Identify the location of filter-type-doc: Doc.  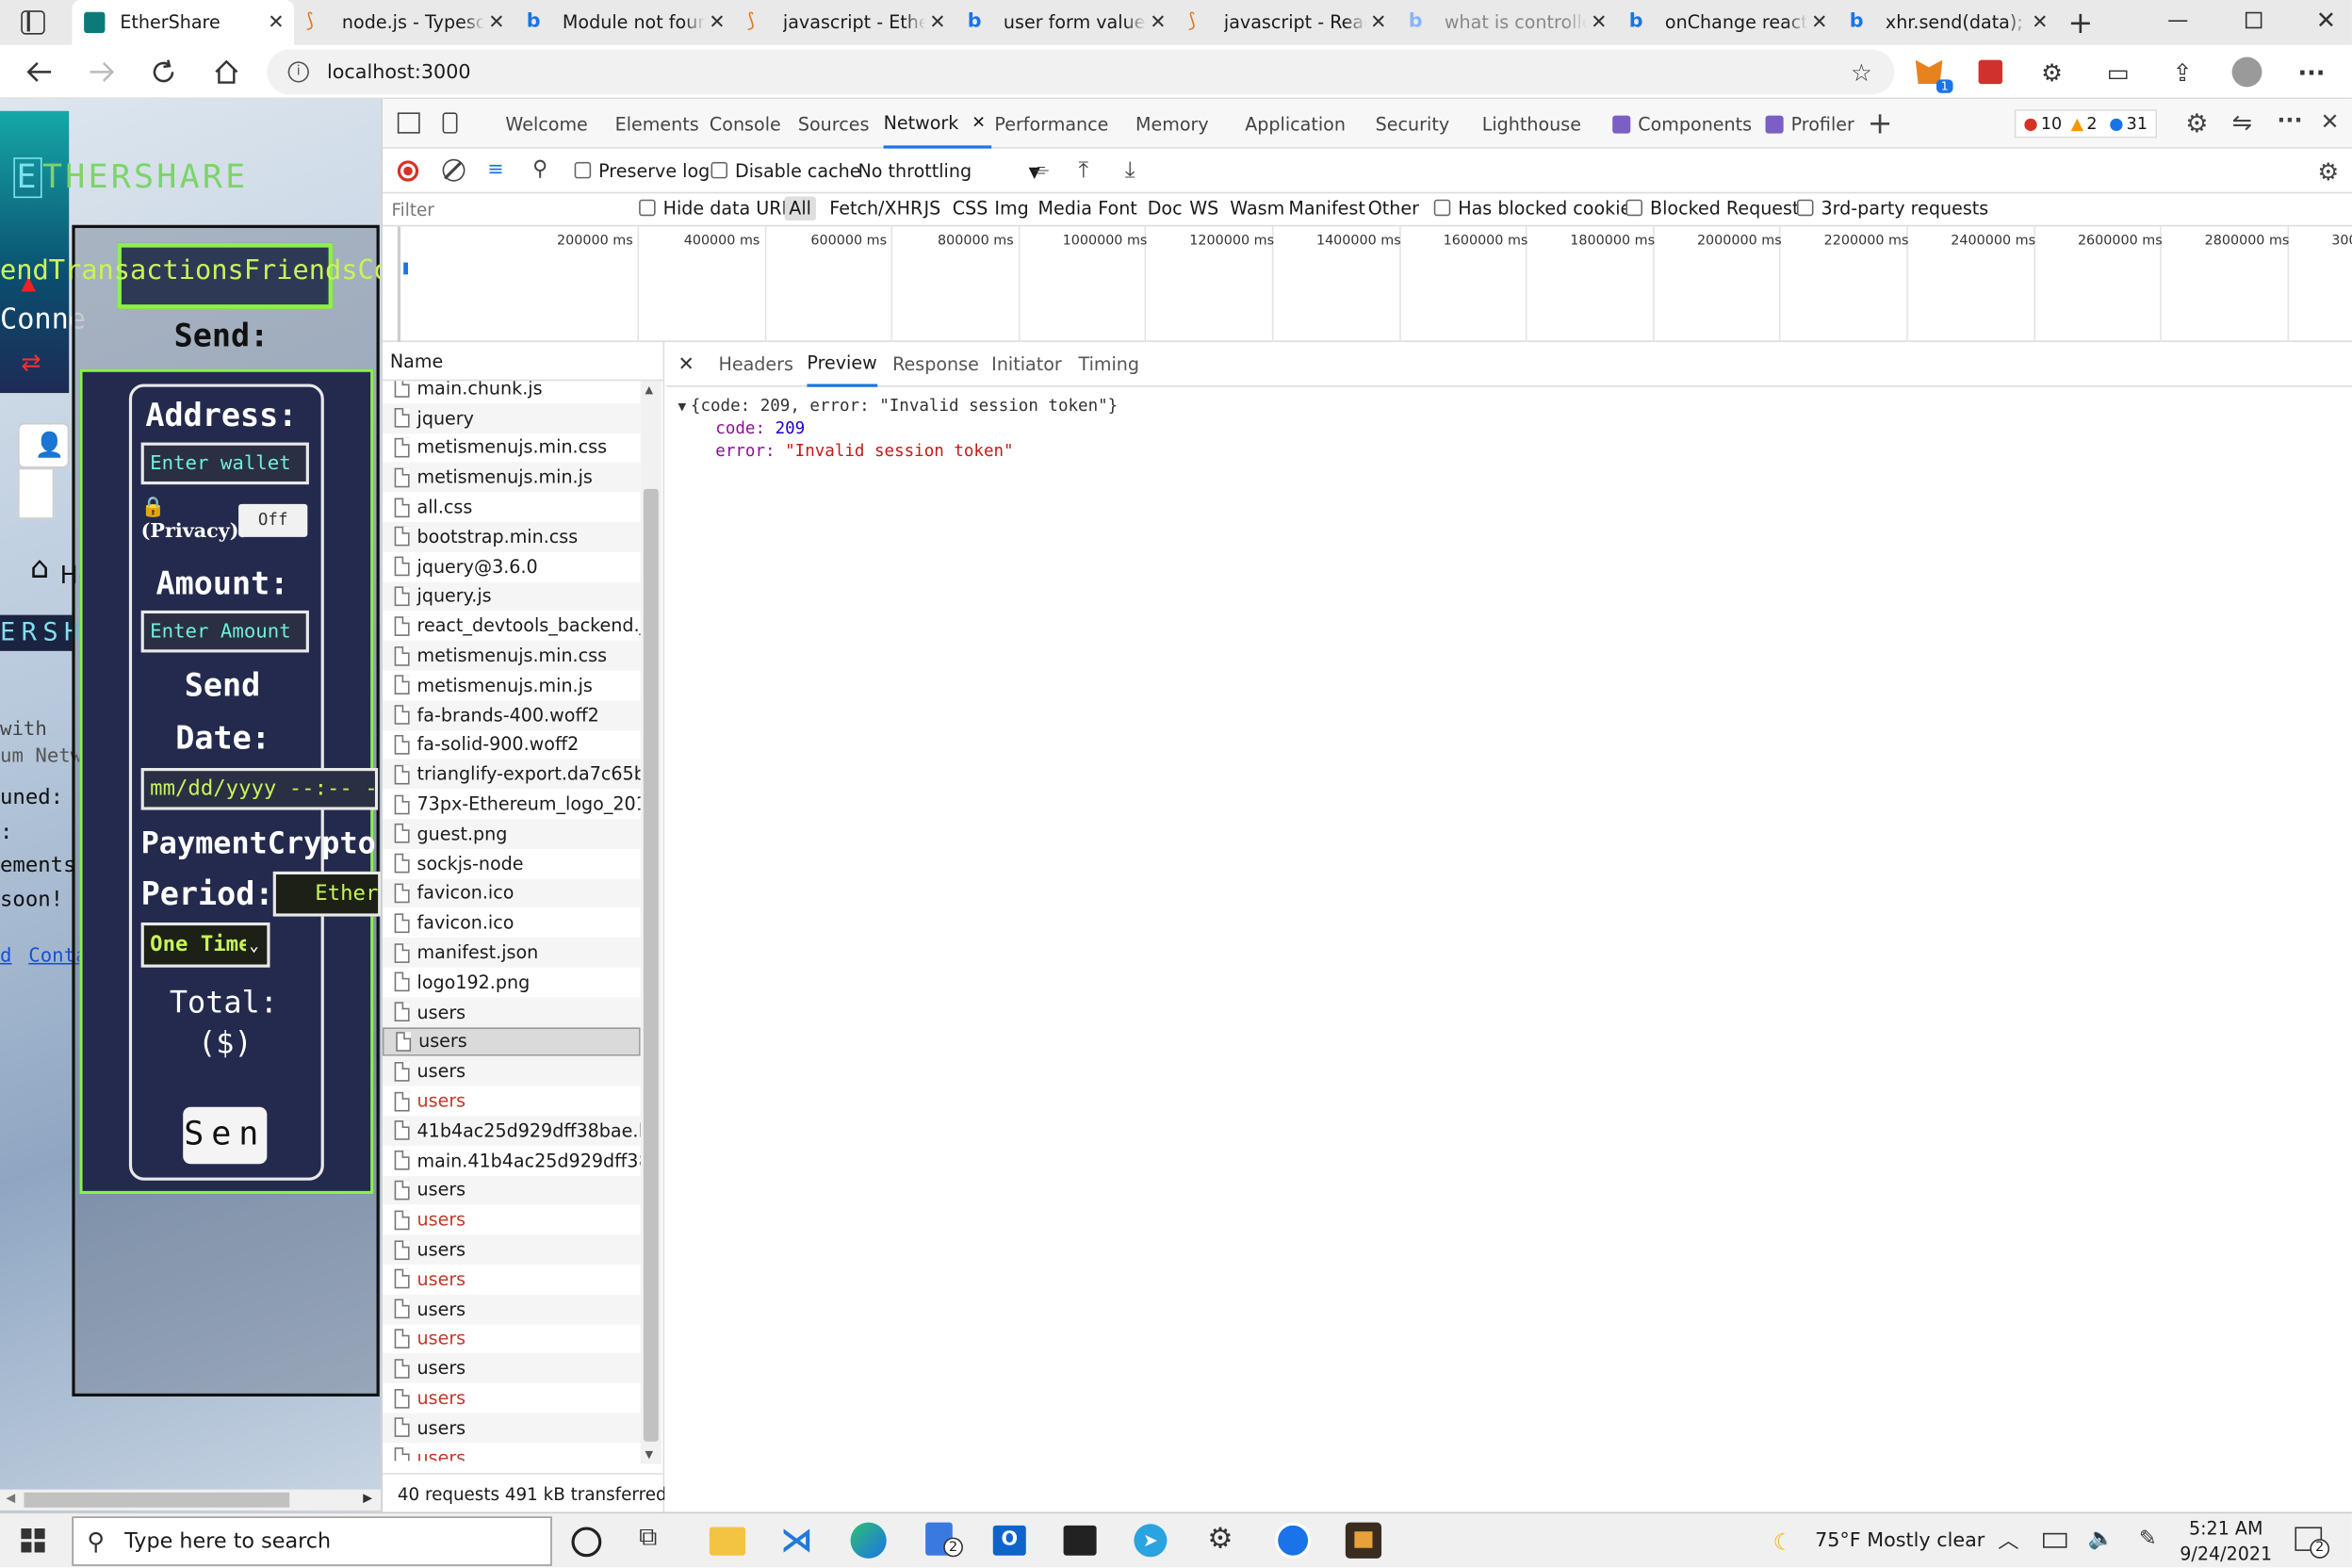
(1165, 209).